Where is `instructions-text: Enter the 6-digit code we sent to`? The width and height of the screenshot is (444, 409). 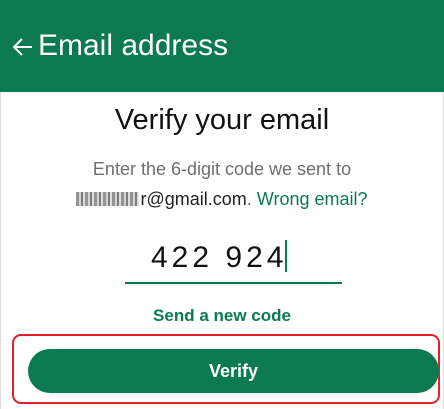
instructions-text: Enter the 6-digit code we sent to is located at coordinates (222, 169).